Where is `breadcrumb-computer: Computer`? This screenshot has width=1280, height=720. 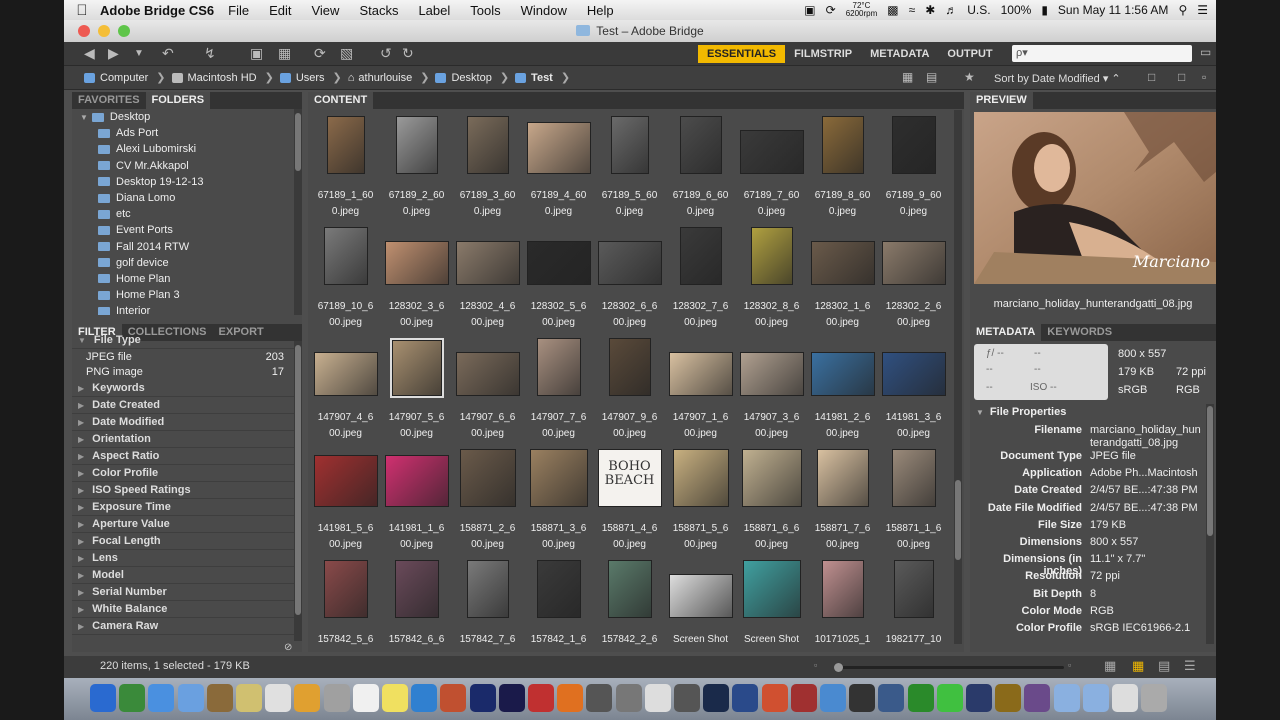 breadcrumb-computer: Computer is located at coordinates (116, 78).